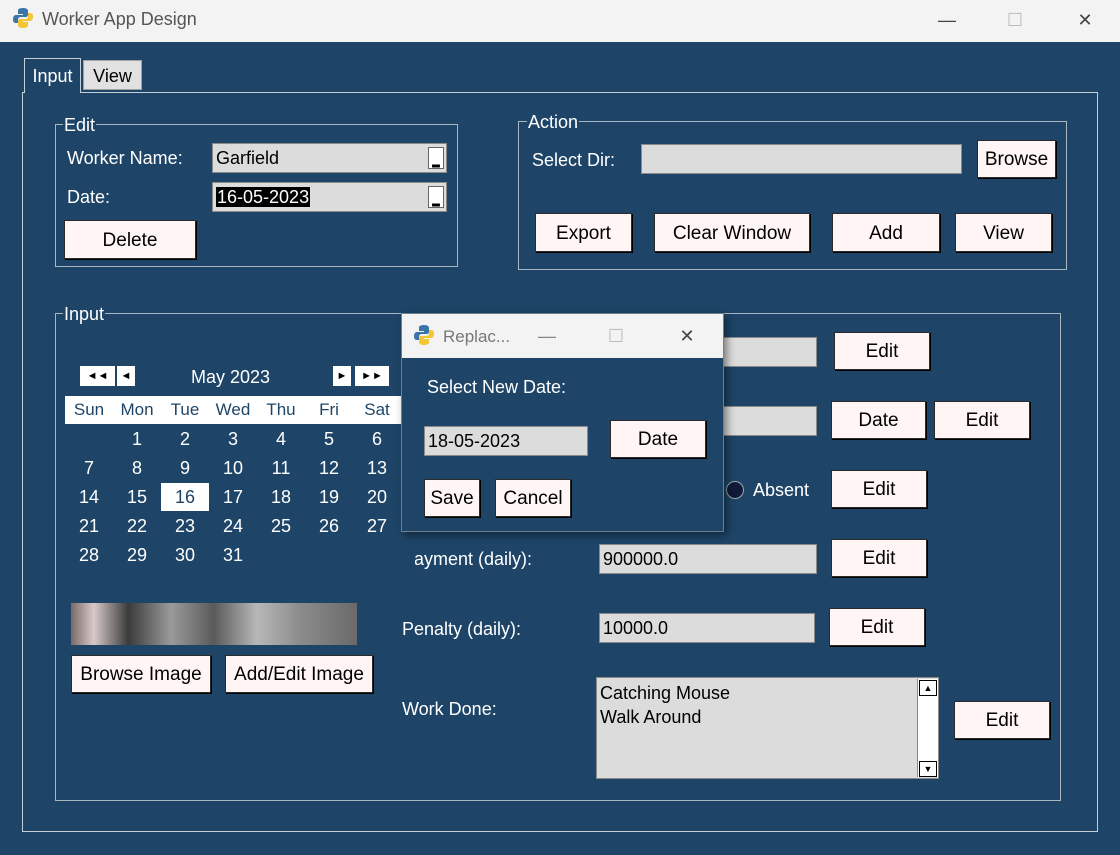 This screenshot has height=855, width=1120. I want to click on dialog-titlebar: Replac... — ☐ ✕, so click(562, 336).